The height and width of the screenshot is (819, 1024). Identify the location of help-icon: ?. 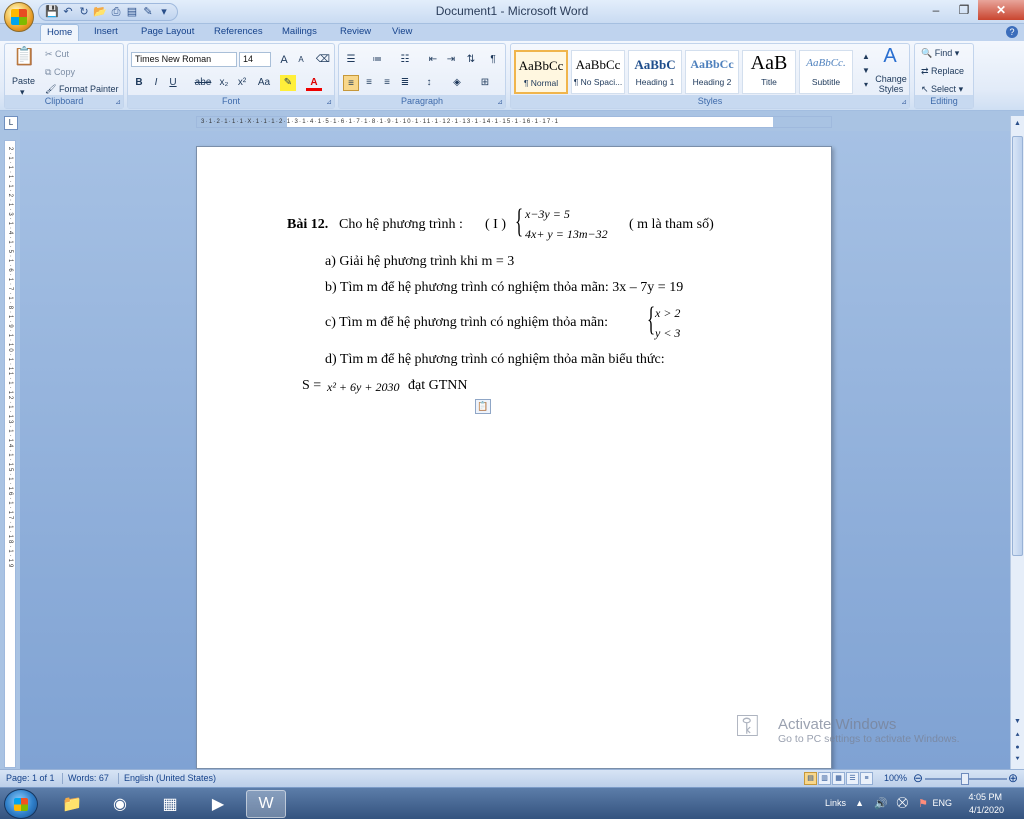
(1012, 32).